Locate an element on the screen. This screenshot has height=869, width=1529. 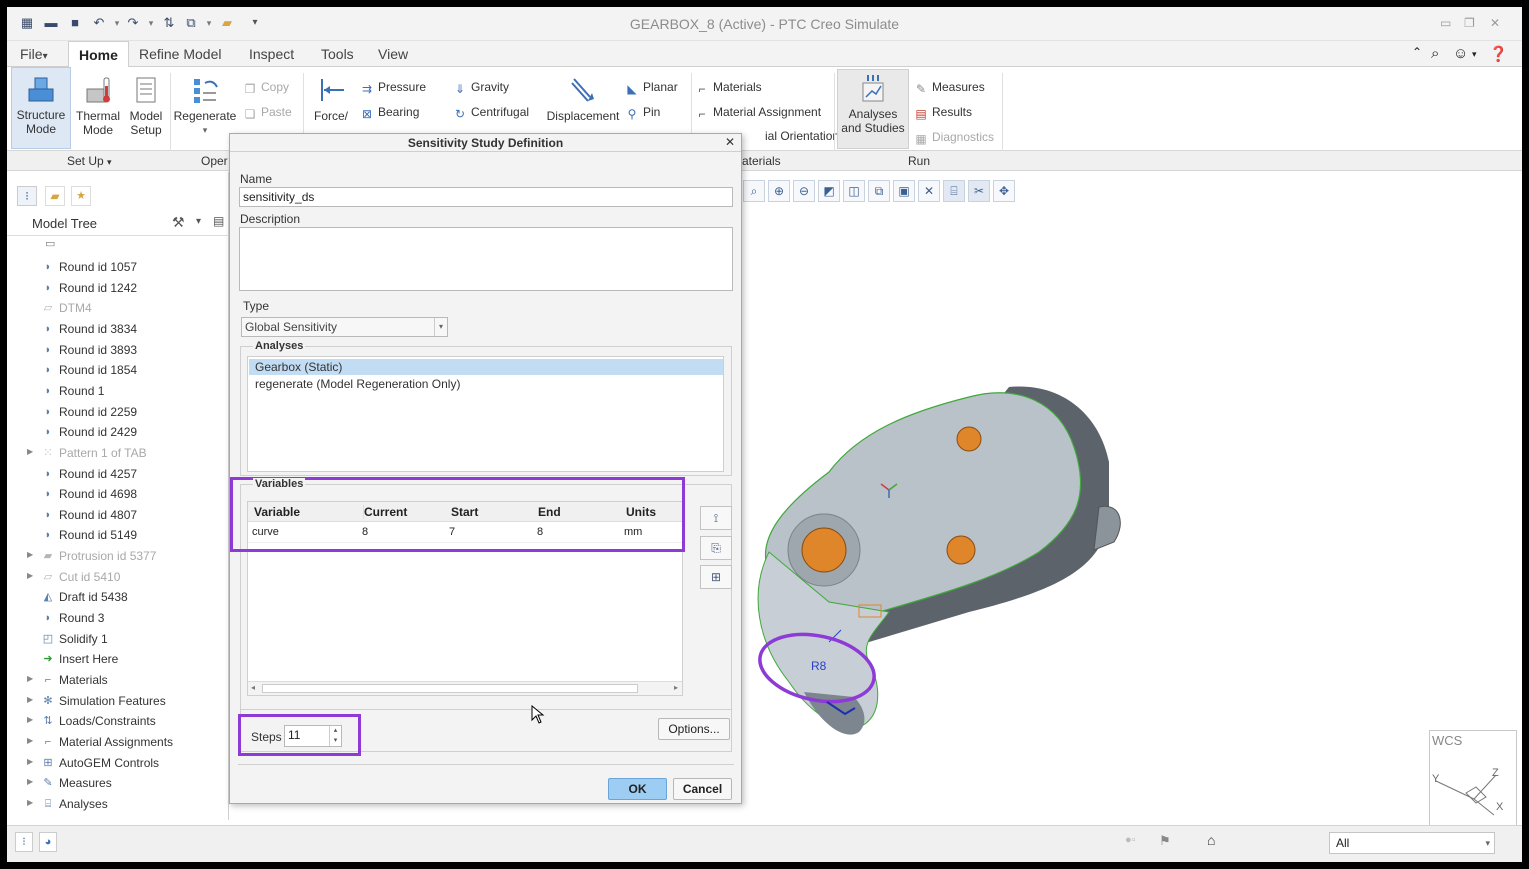
flag-icon: ⚑ is located at coordinates (1165, 841).